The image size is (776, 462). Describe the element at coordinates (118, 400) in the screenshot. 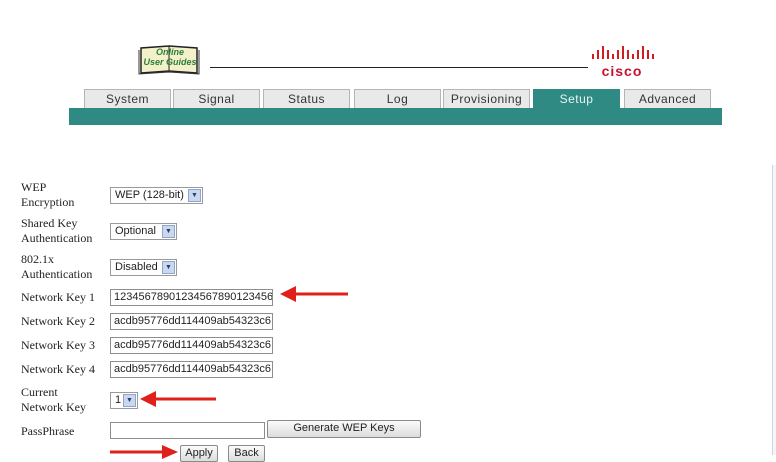

I see `current-network-key-value: 1` at that location.